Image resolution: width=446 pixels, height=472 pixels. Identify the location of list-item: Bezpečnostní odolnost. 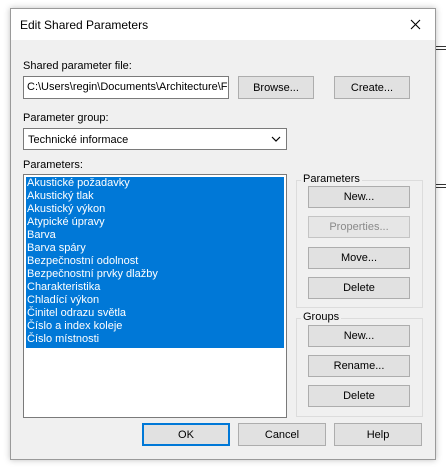
(155, 261).